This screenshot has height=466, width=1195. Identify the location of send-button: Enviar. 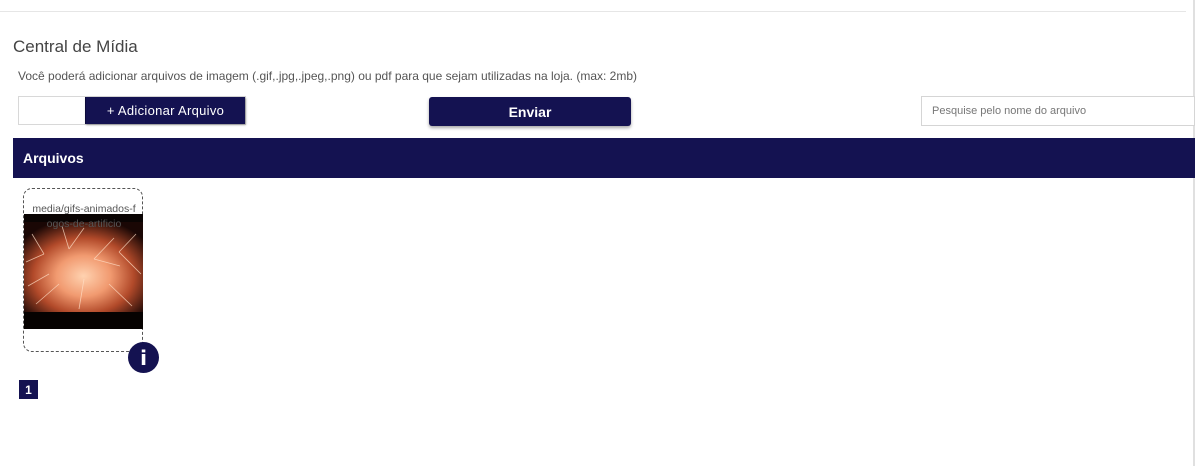
(530, 111).